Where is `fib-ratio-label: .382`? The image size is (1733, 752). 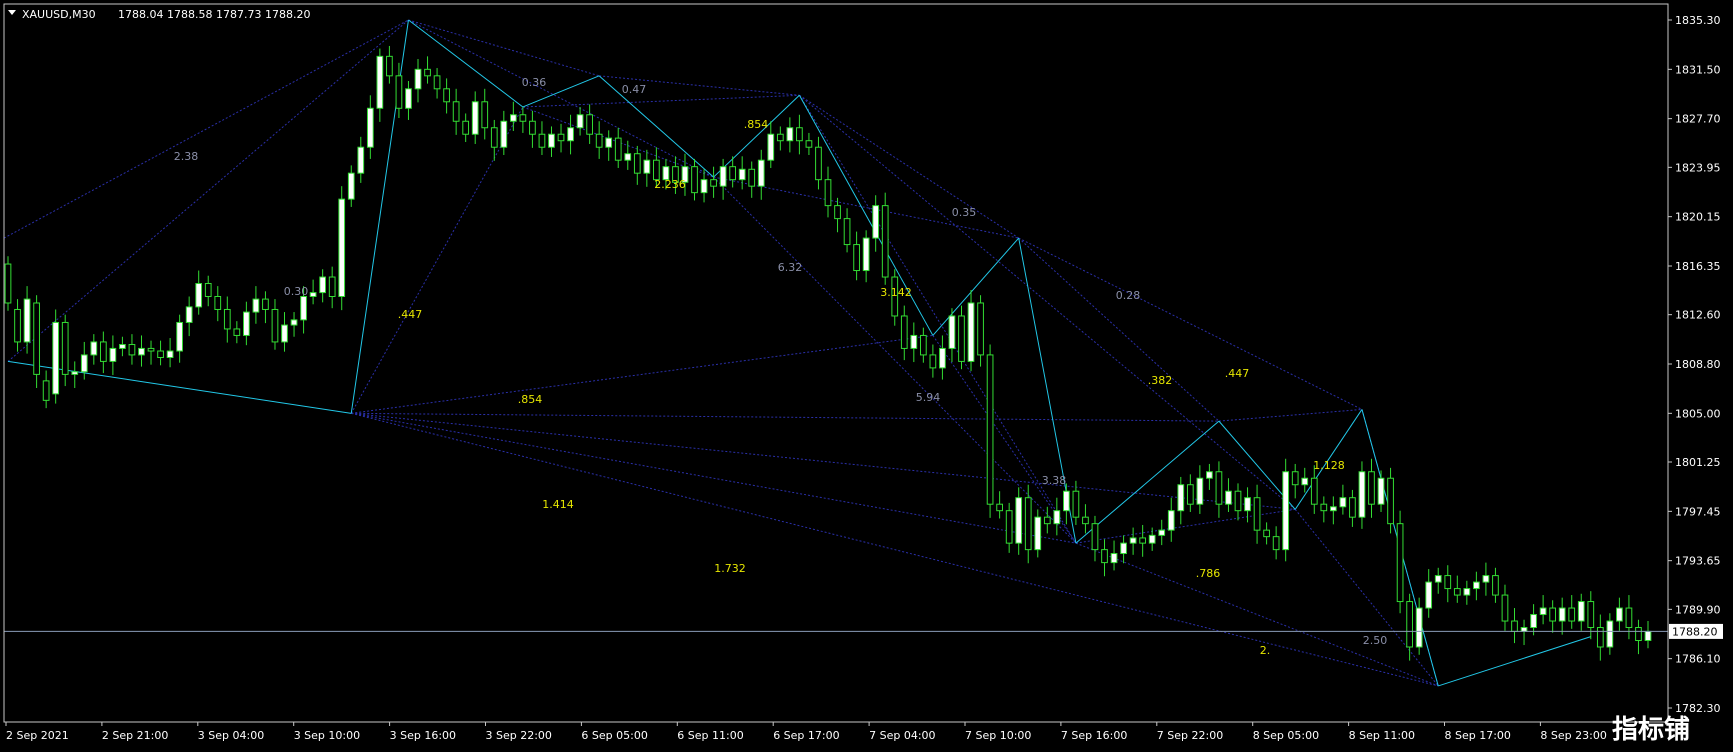 fib-ratio-label: .382 is located at coordinates (1160, 380).